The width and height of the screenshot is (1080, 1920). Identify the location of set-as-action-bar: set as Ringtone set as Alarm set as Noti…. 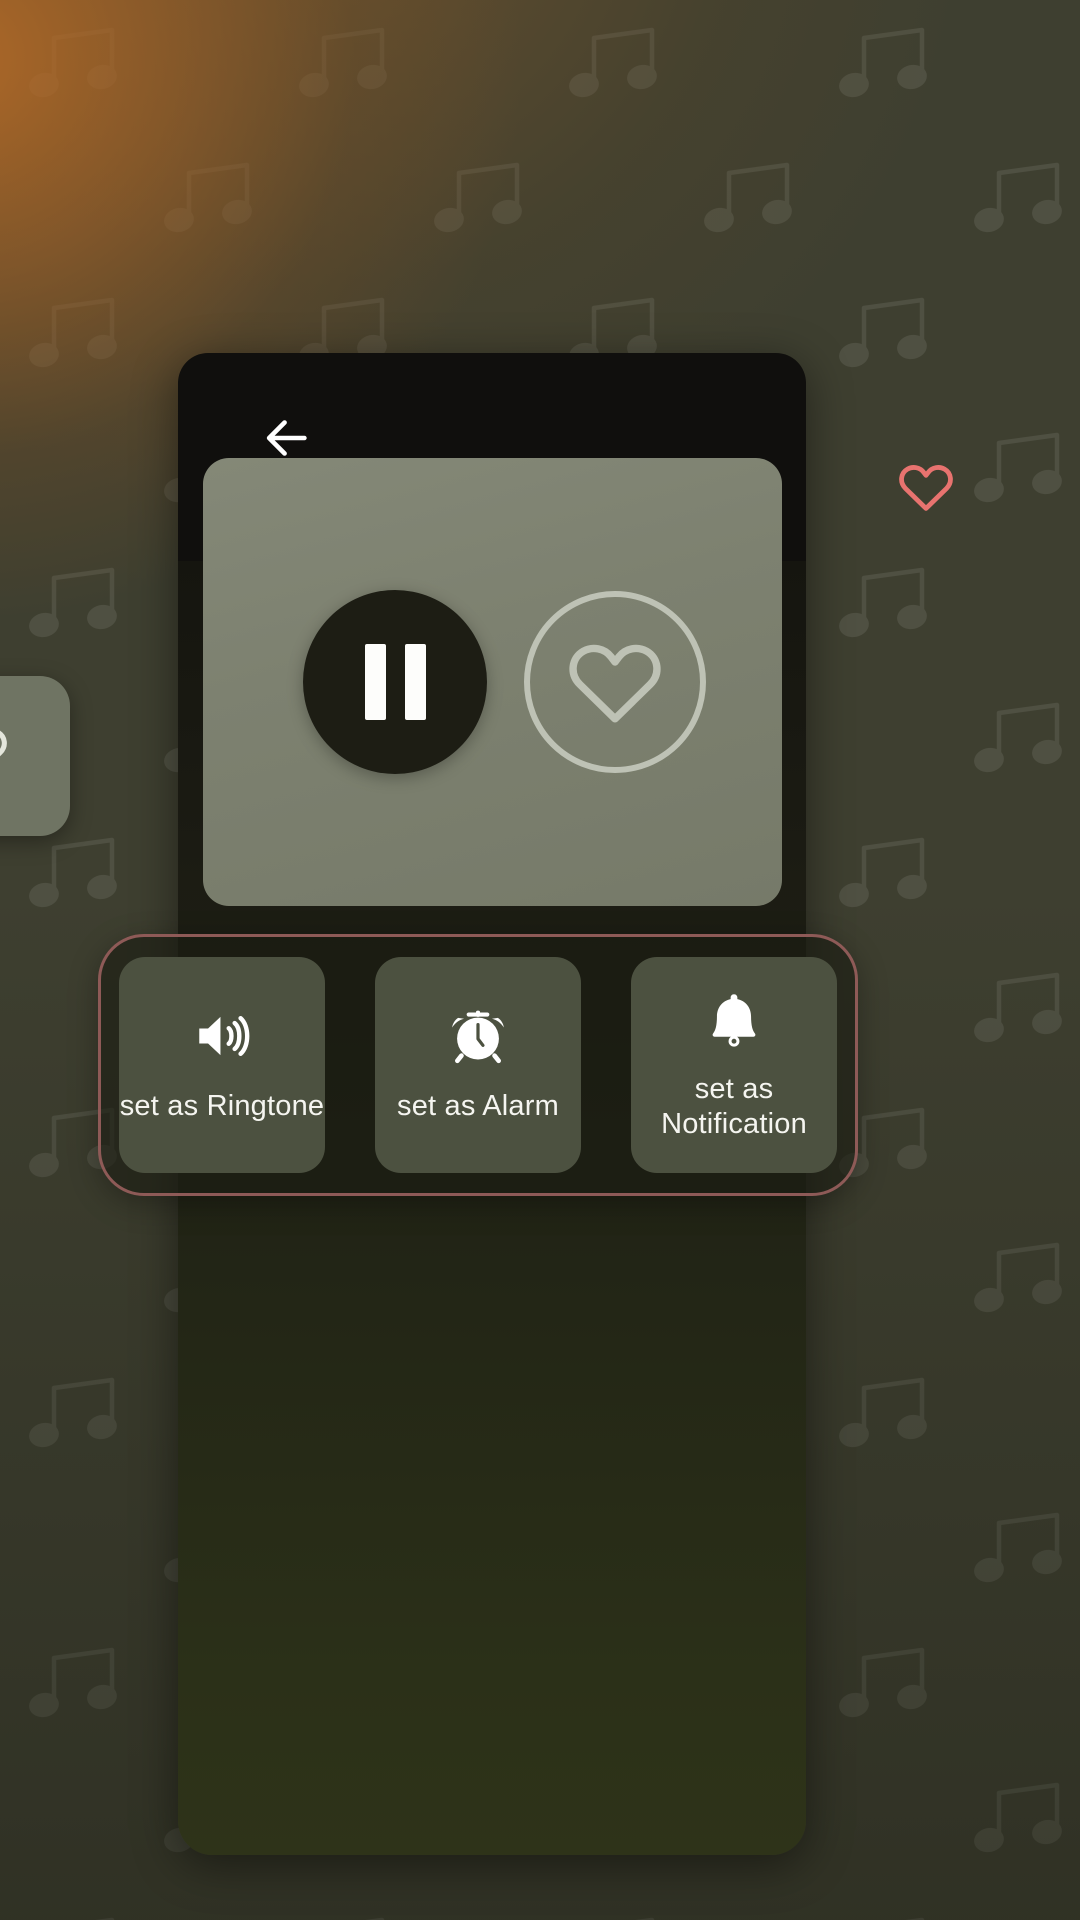
(478, 1065).